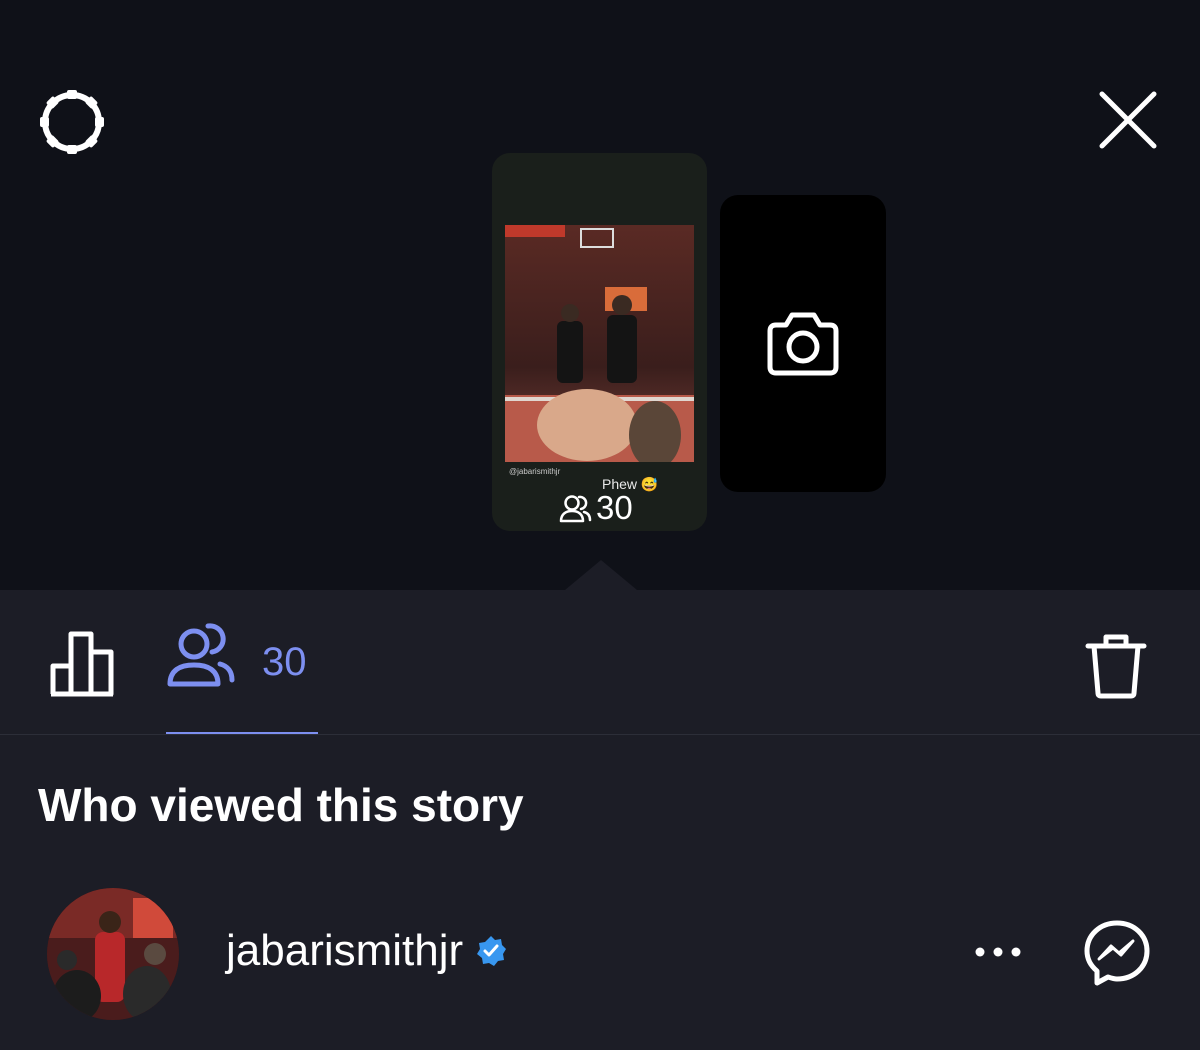 This screenshot has width=1200, height=1050. Describe the element at coordinates (535, 471) in the screenshot. I see `story-handle: @jabarismithjr` at that location.